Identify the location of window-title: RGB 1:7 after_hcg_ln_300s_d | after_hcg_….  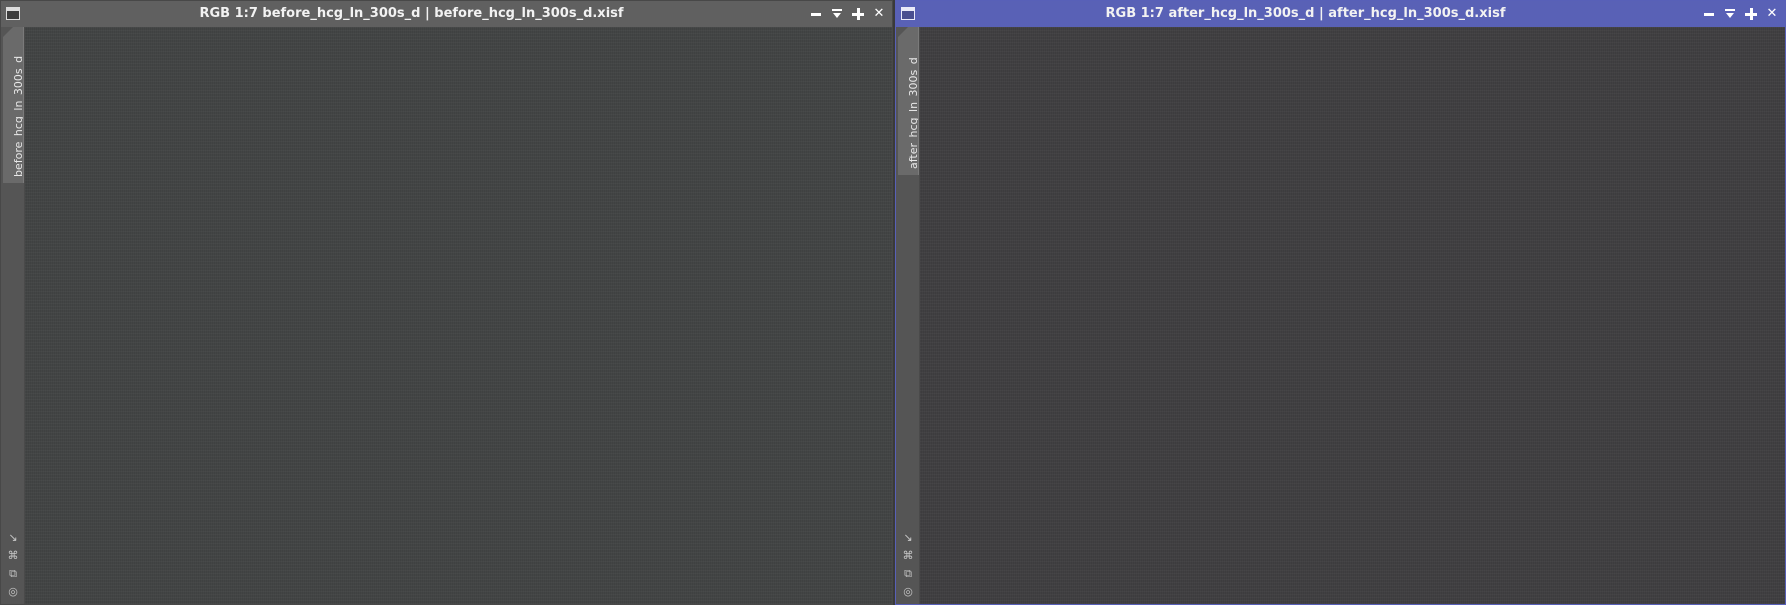
(1305, 13).